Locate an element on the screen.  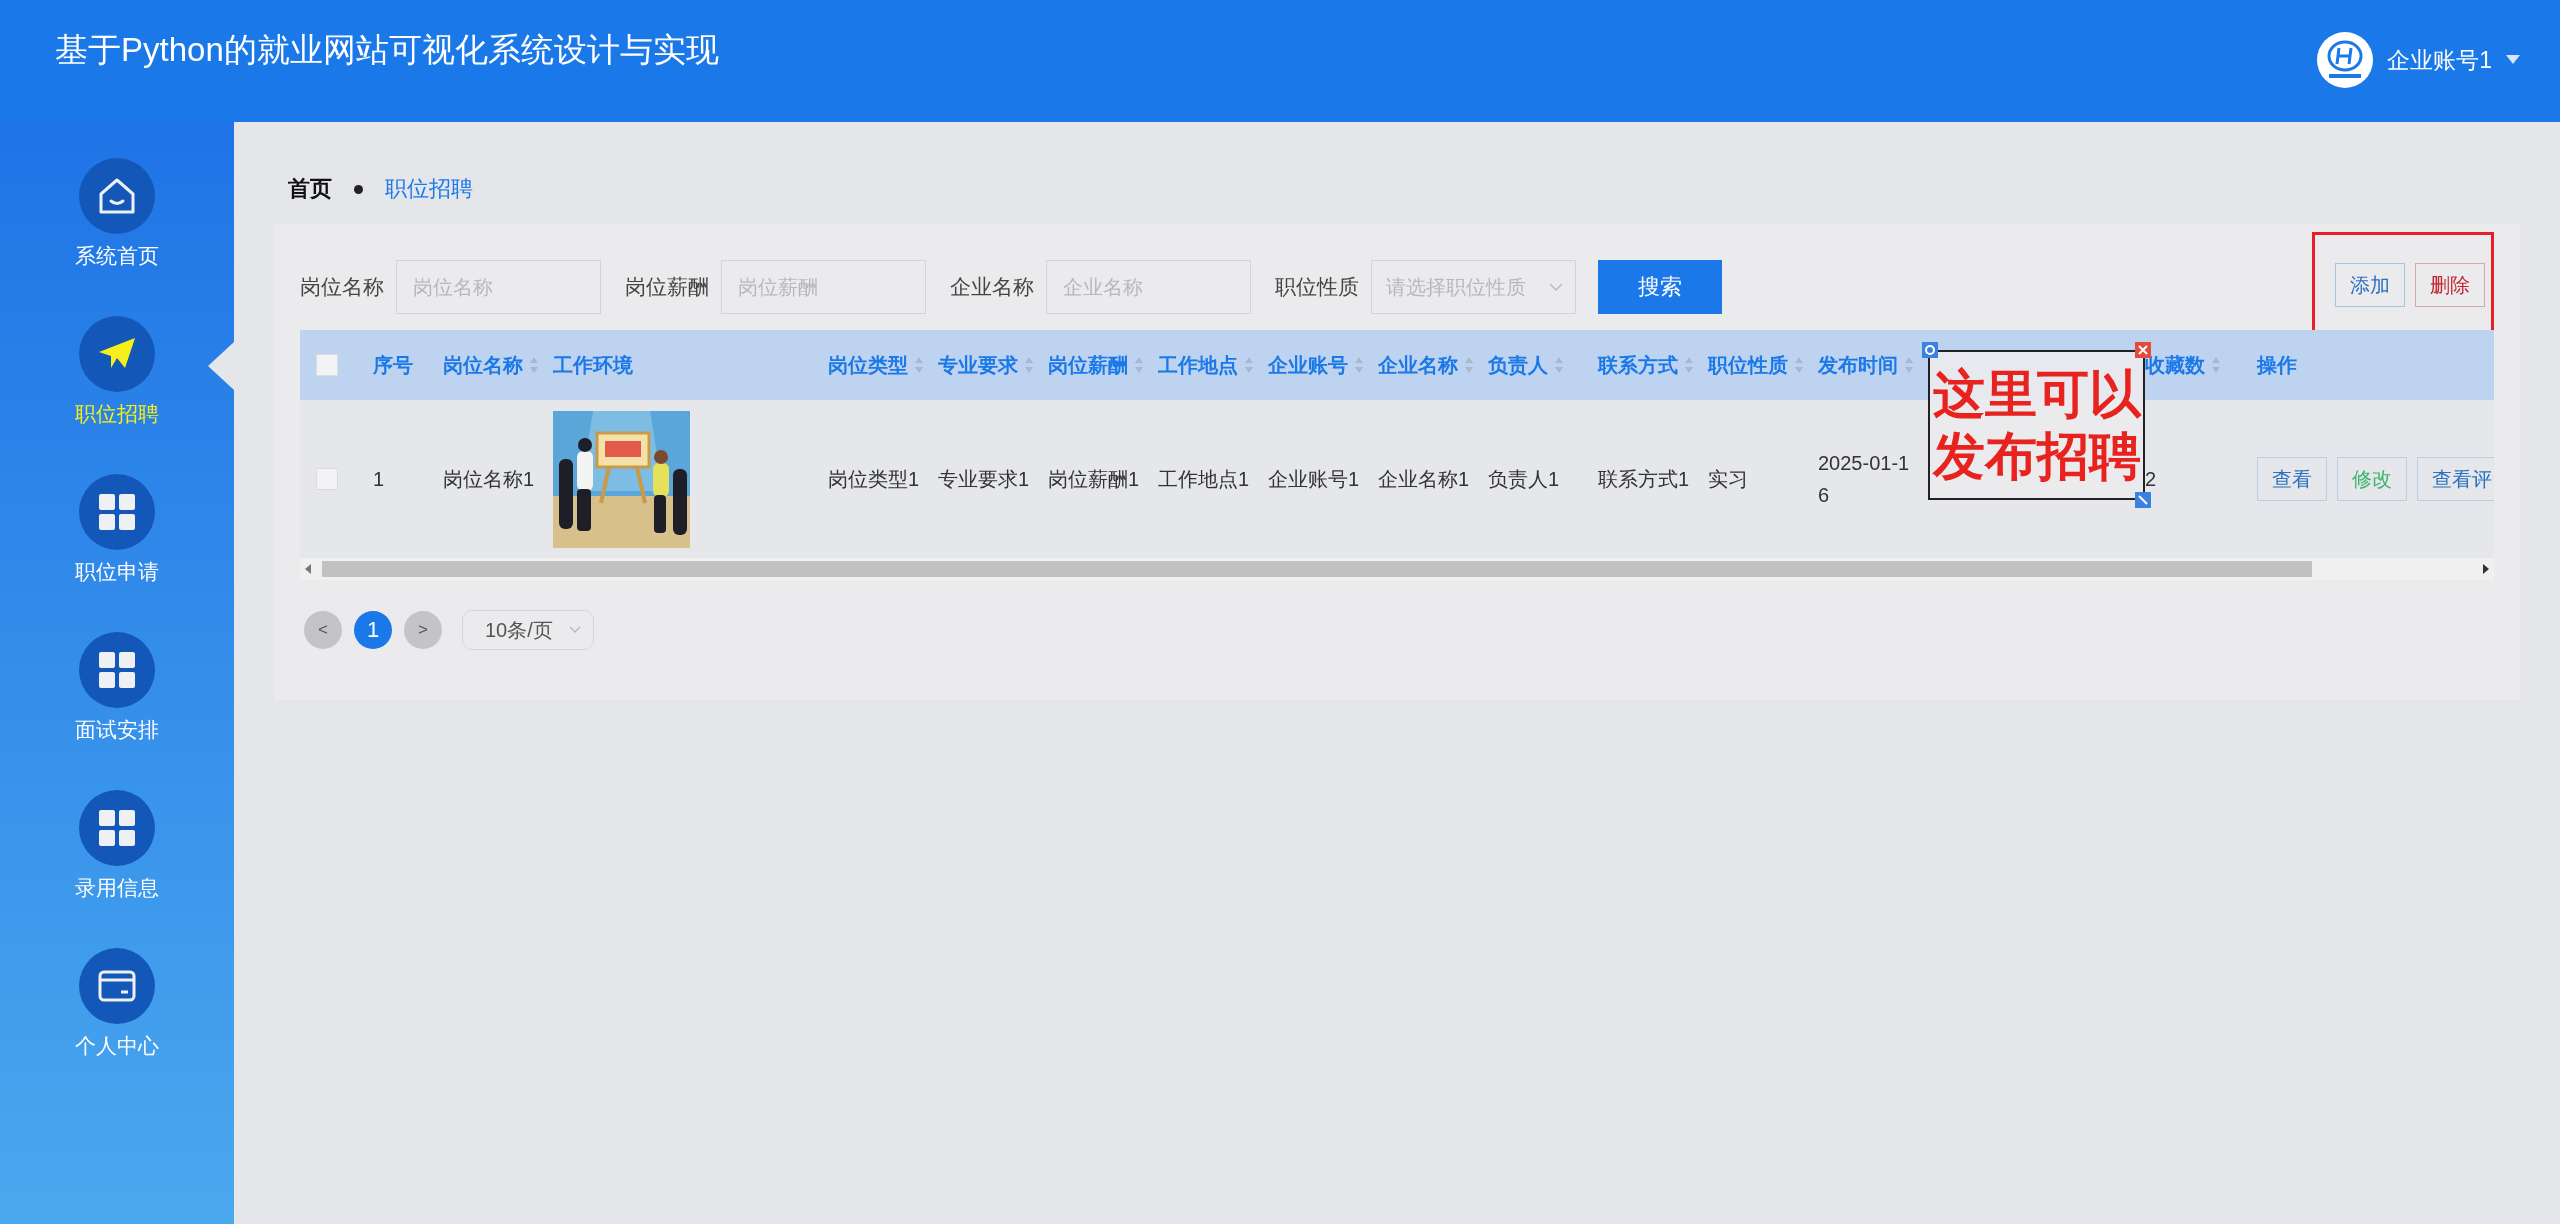
horizontal-scrollbar is located at coordinates (1397, 569).